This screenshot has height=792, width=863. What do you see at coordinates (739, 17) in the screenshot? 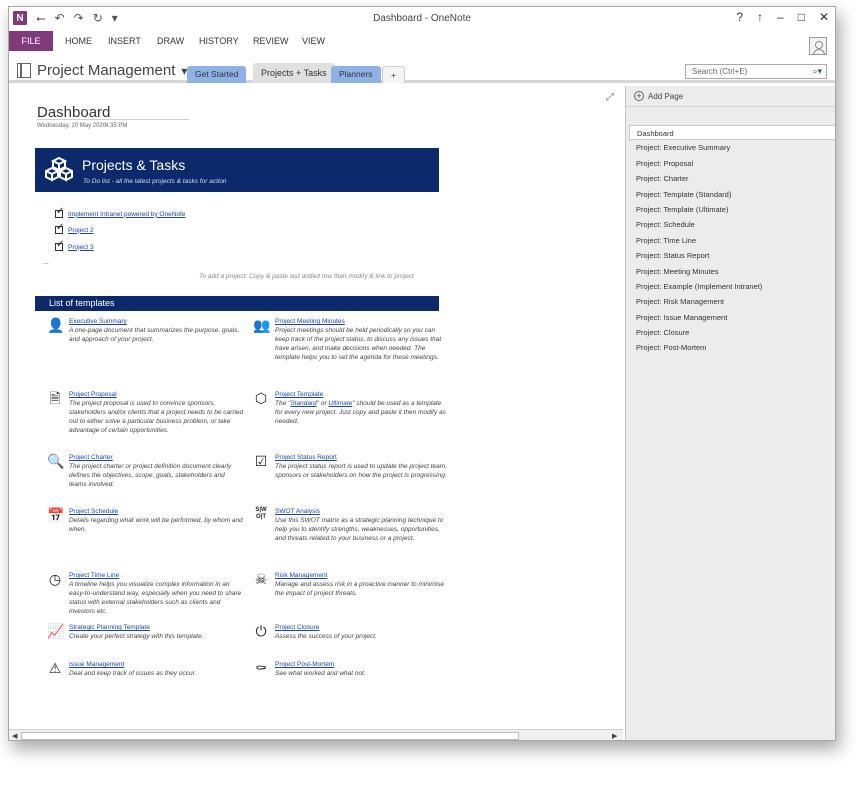
I see `help-icon: ?` at bounding box center [739, 17].